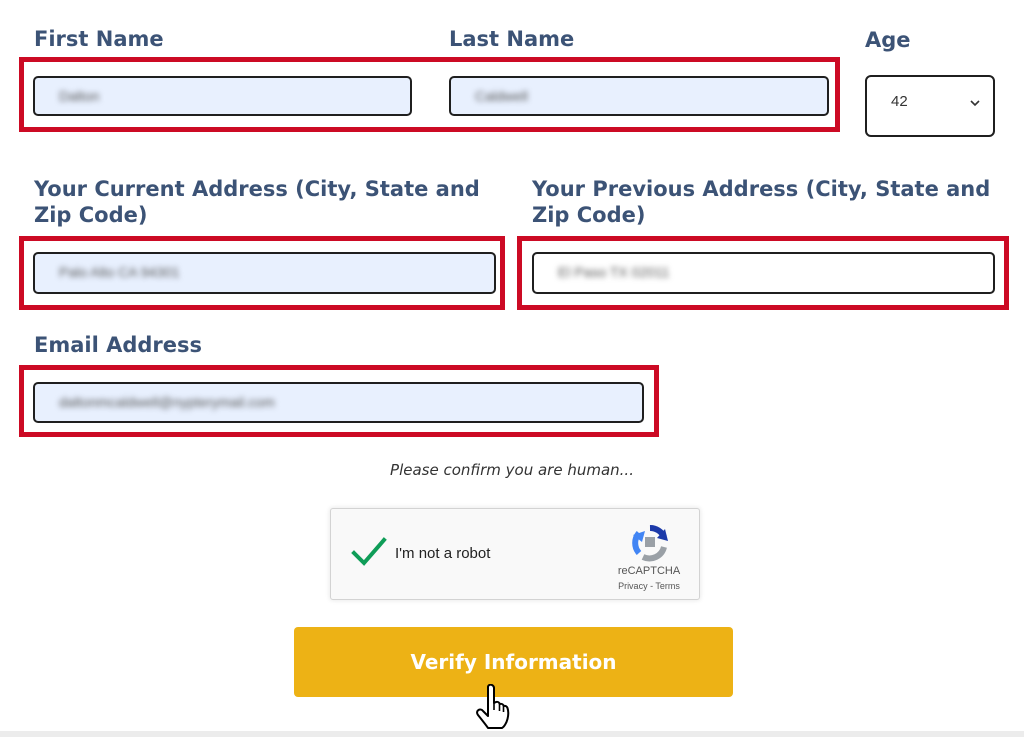 The image size is (1024, 737). Describe the element at coordinates (222, 96) in the screenshot. I see `first-name-input: Dalton` at that location.